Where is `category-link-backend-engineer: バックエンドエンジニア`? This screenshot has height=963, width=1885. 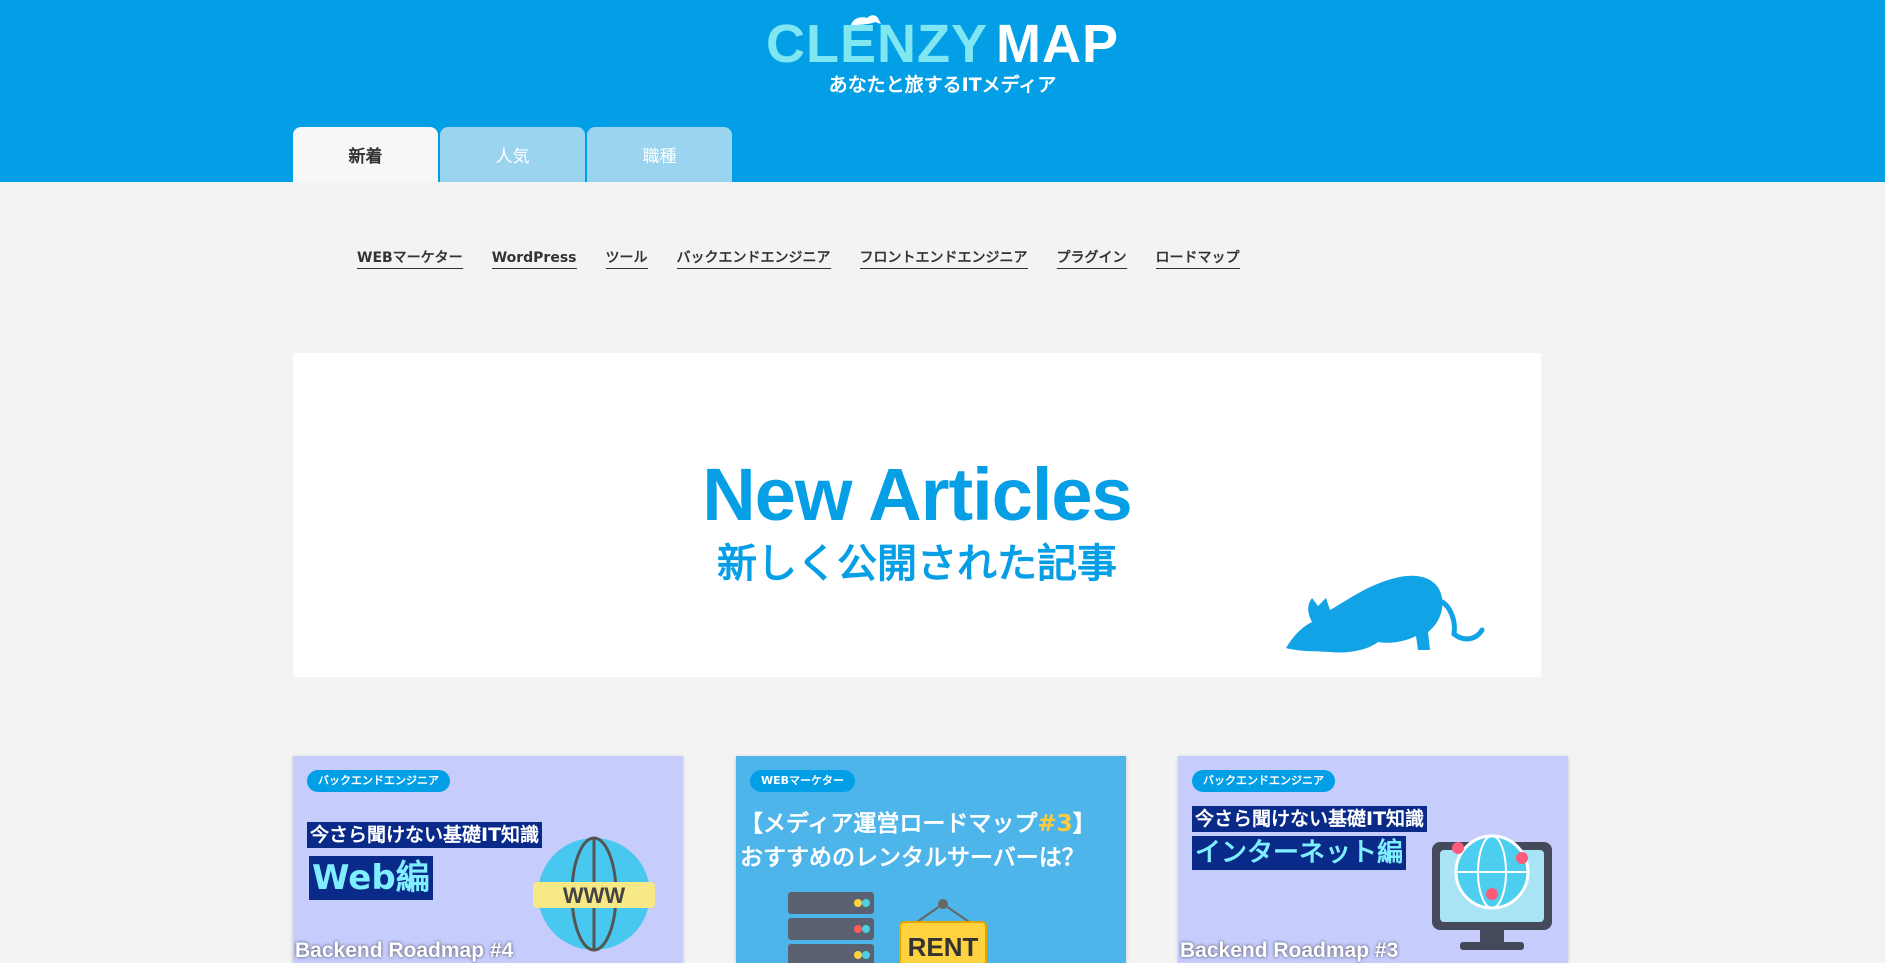 category-link-backend-engineer: バックエンドエンジニア is located at coordinates (753, 259).